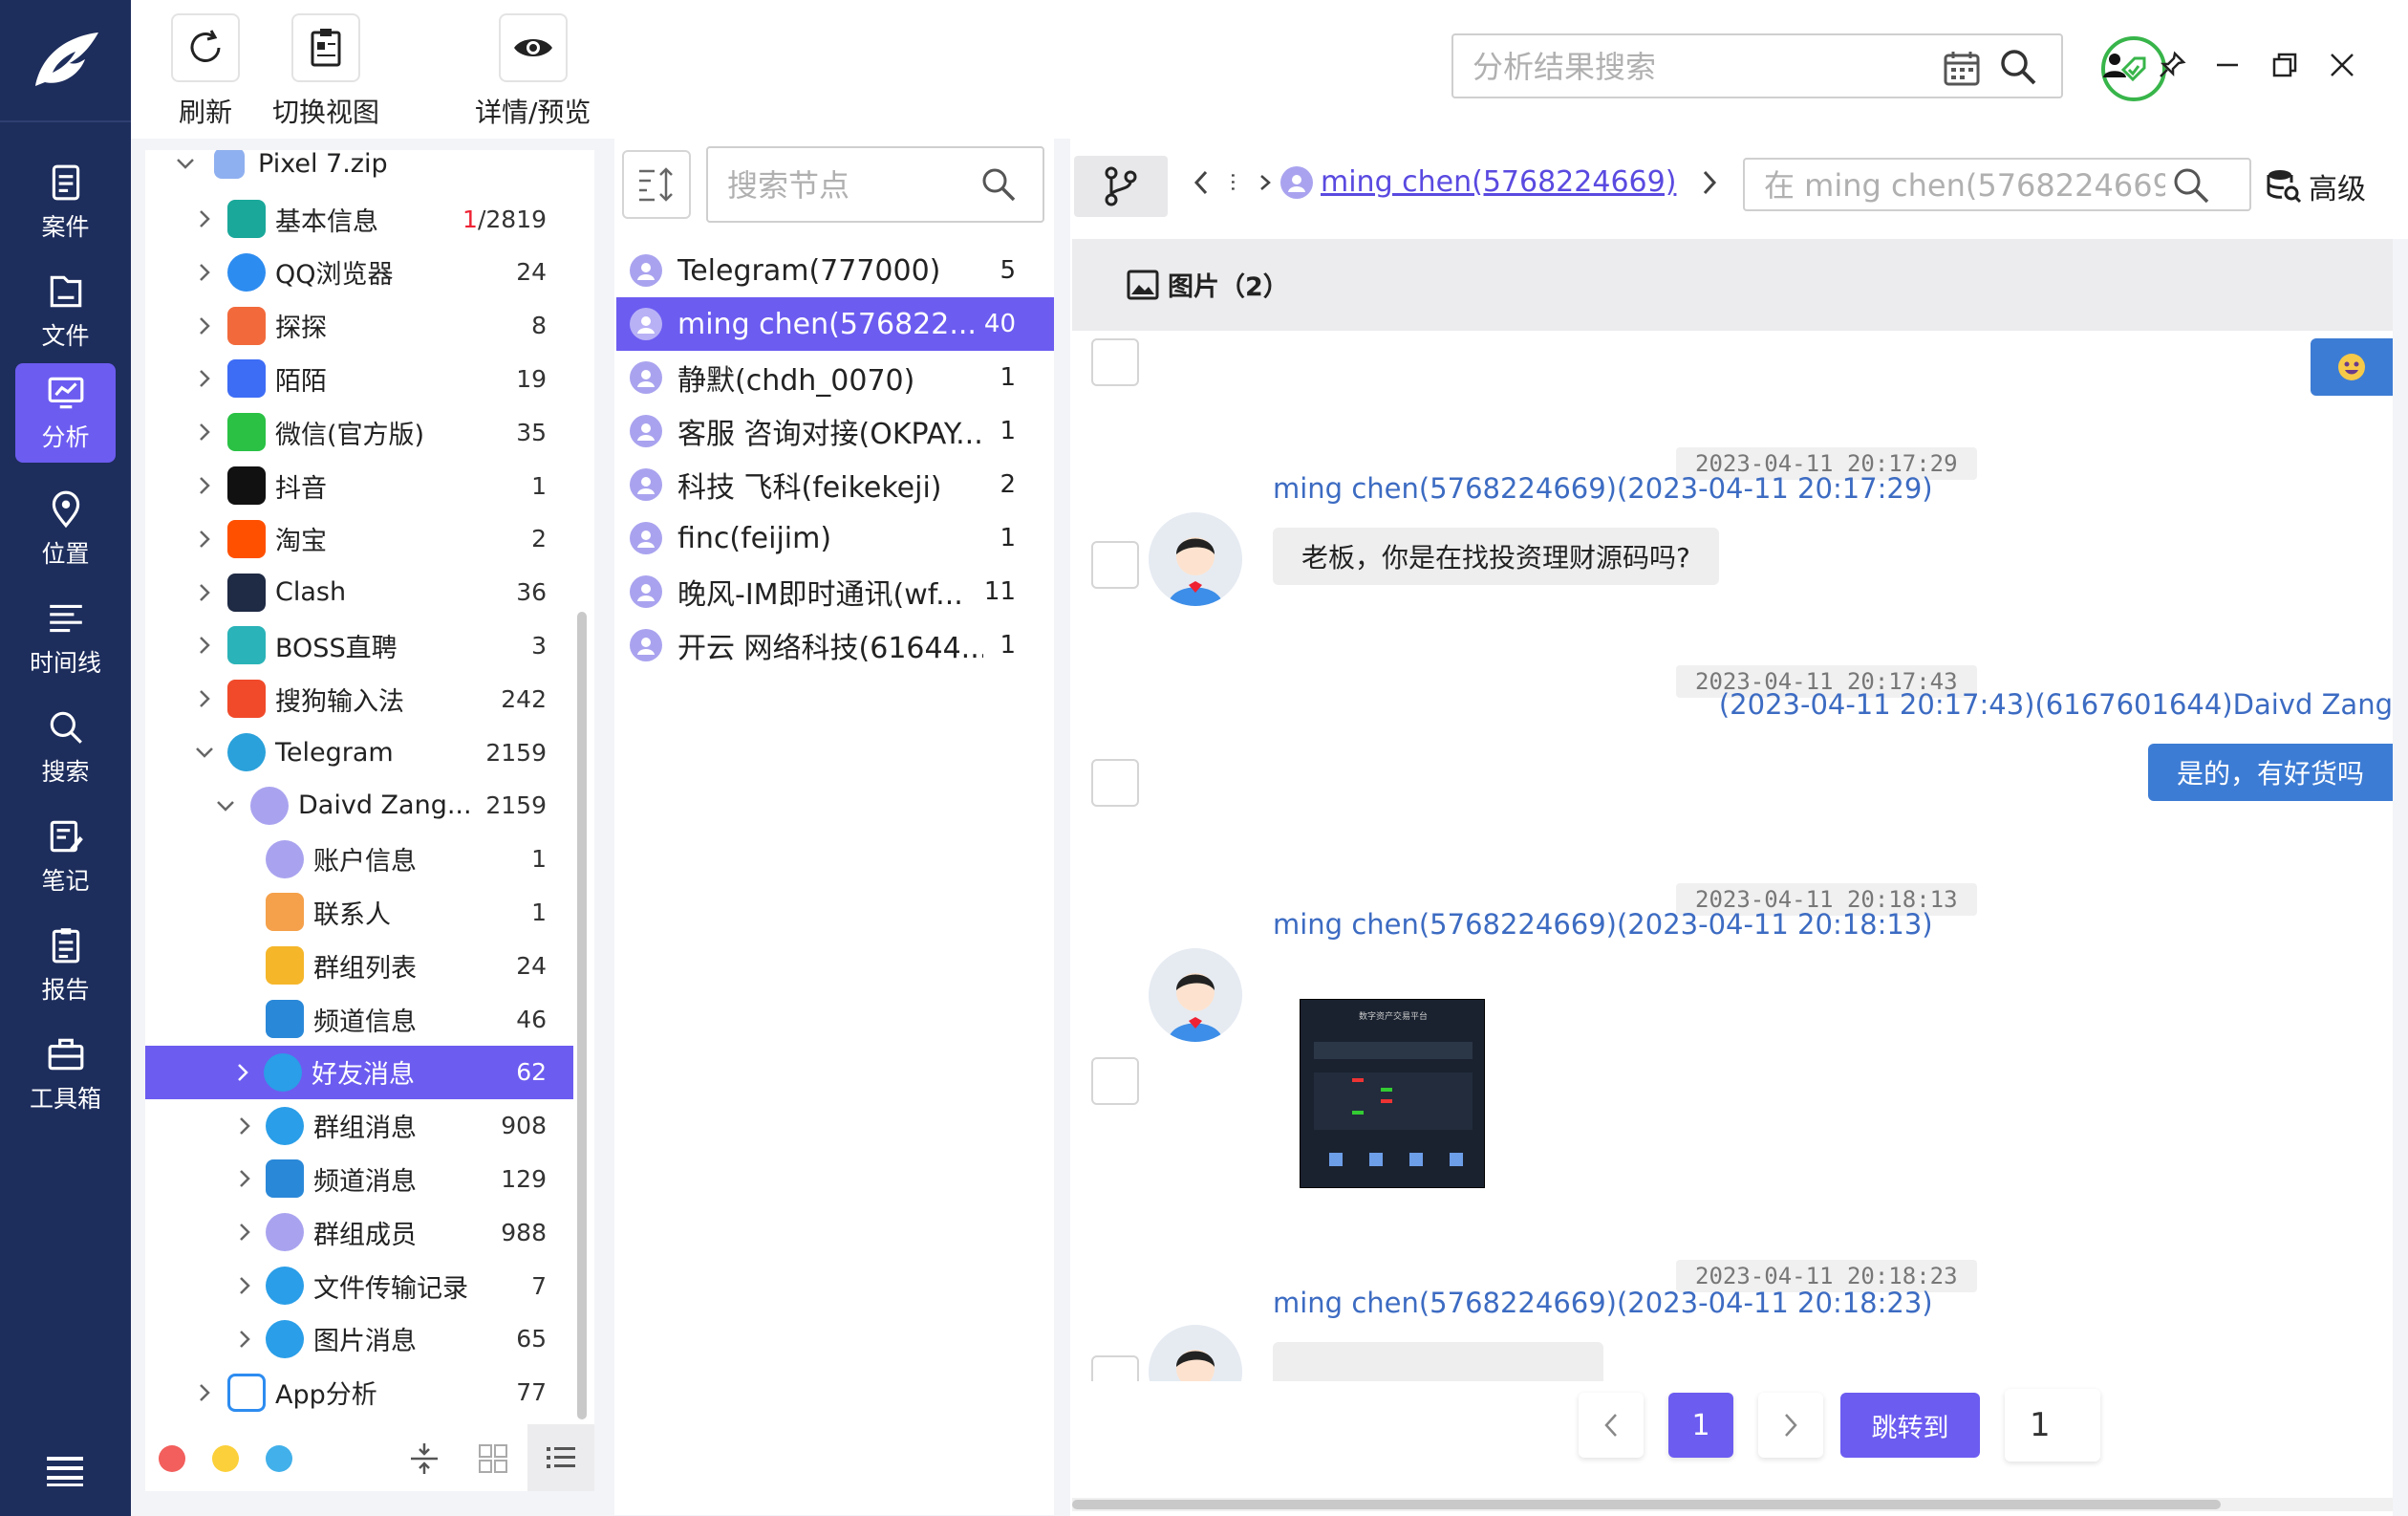 The width and height of the screenshot is (2408, 1516). What do you see at coordinates (852, 185) in the screenshot?
I see `node-search-input` at bounding box center [852, 185].